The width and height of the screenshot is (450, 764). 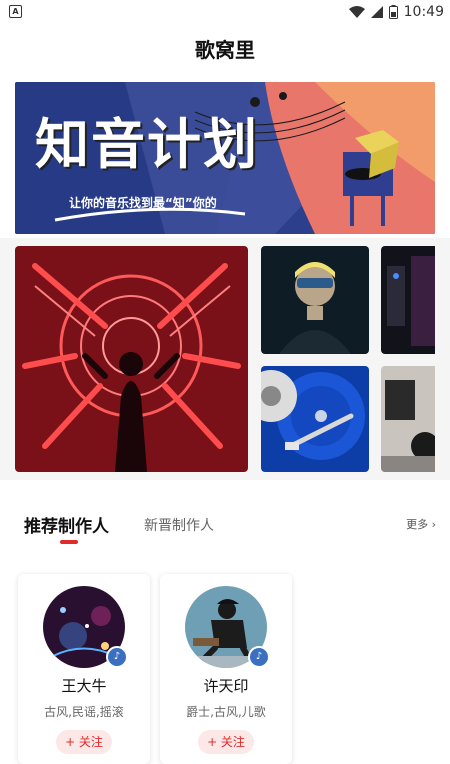 What do you see at coordinates (408, 419) in the screenshot?
I see `gallery-image-mixer` at bounding box center [408, 419].